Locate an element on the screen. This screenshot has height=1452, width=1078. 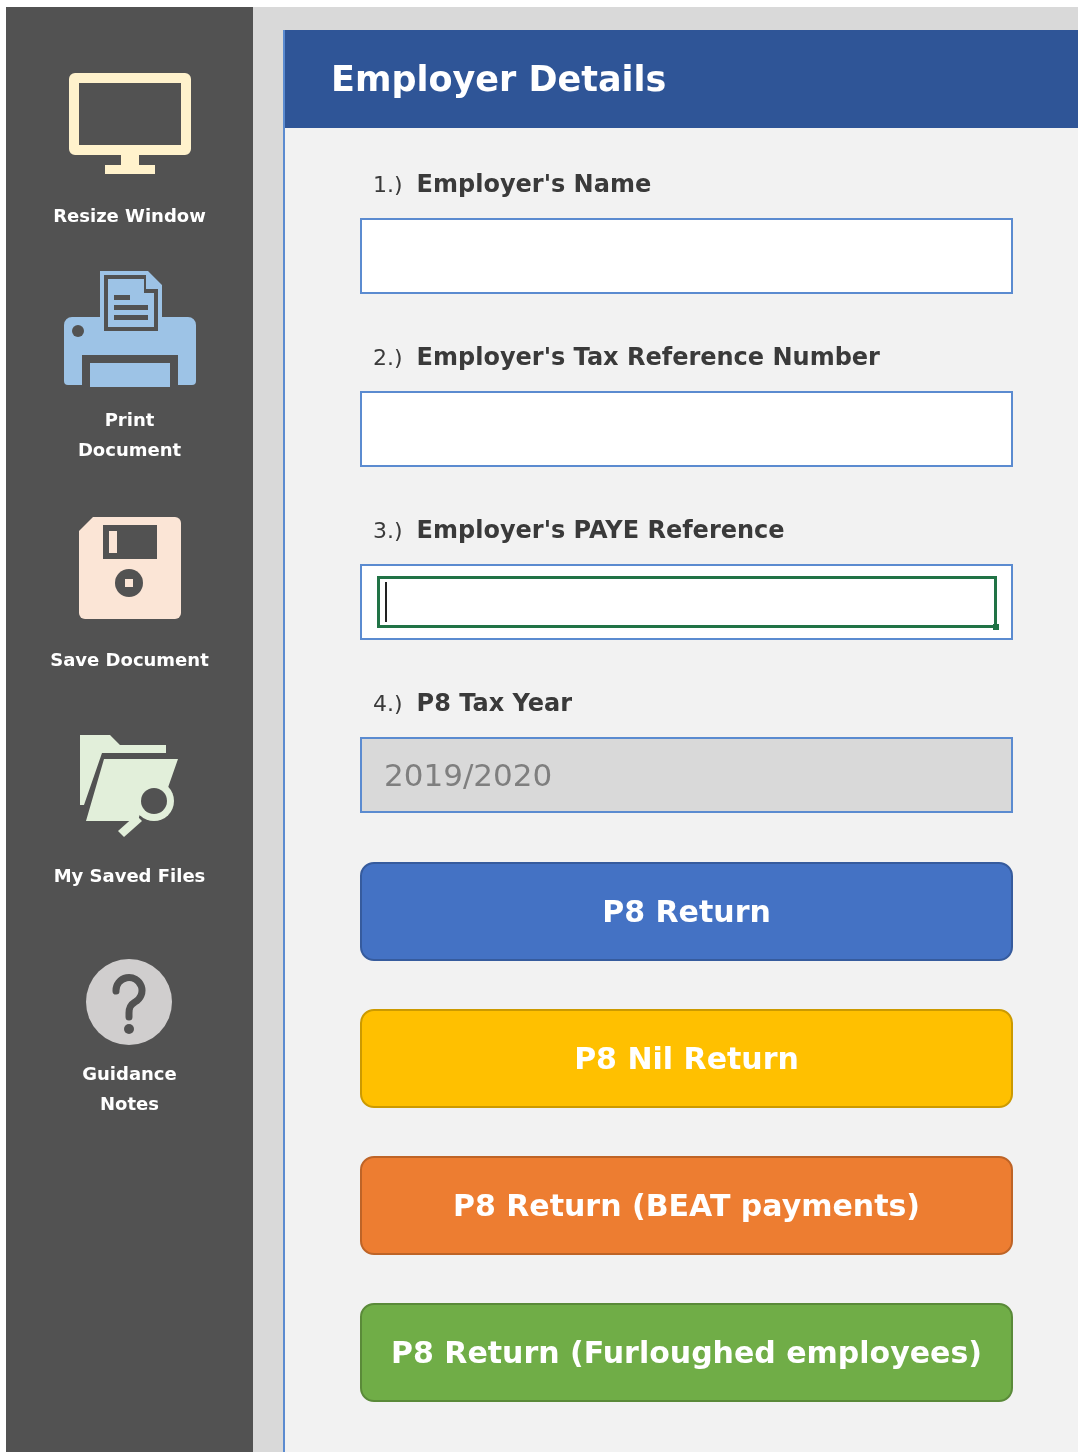
field-label: Employer's PAYE Reference is located at coordinates (600, 530).